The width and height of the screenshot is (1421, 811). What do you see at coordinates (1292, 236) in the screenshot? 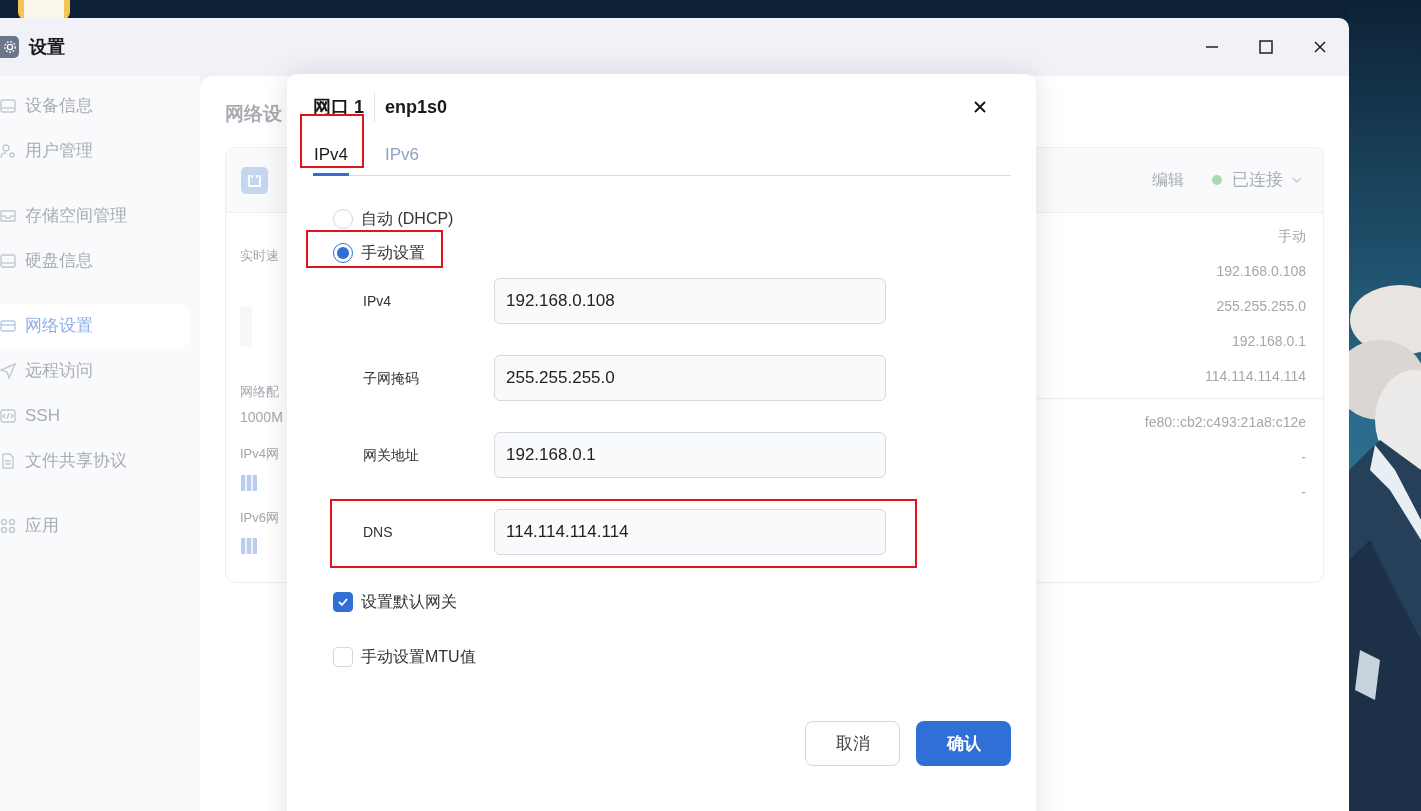
I see `ipv4-info-value: 手动` at bounding box center [1292, 236].